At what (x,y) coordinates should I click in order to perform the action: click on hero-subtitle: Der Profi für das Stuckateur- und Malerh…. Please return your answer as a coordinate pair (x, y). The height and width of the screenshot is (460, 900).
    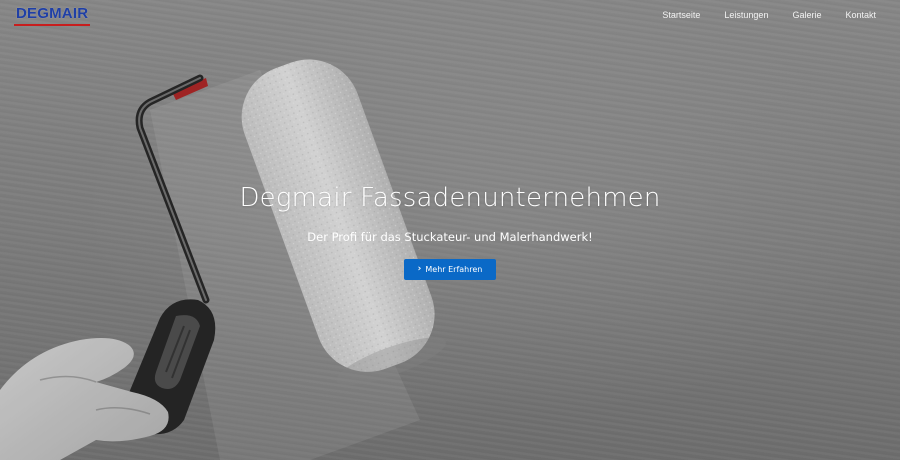
    Looking at the image, I should click on (450, 237).